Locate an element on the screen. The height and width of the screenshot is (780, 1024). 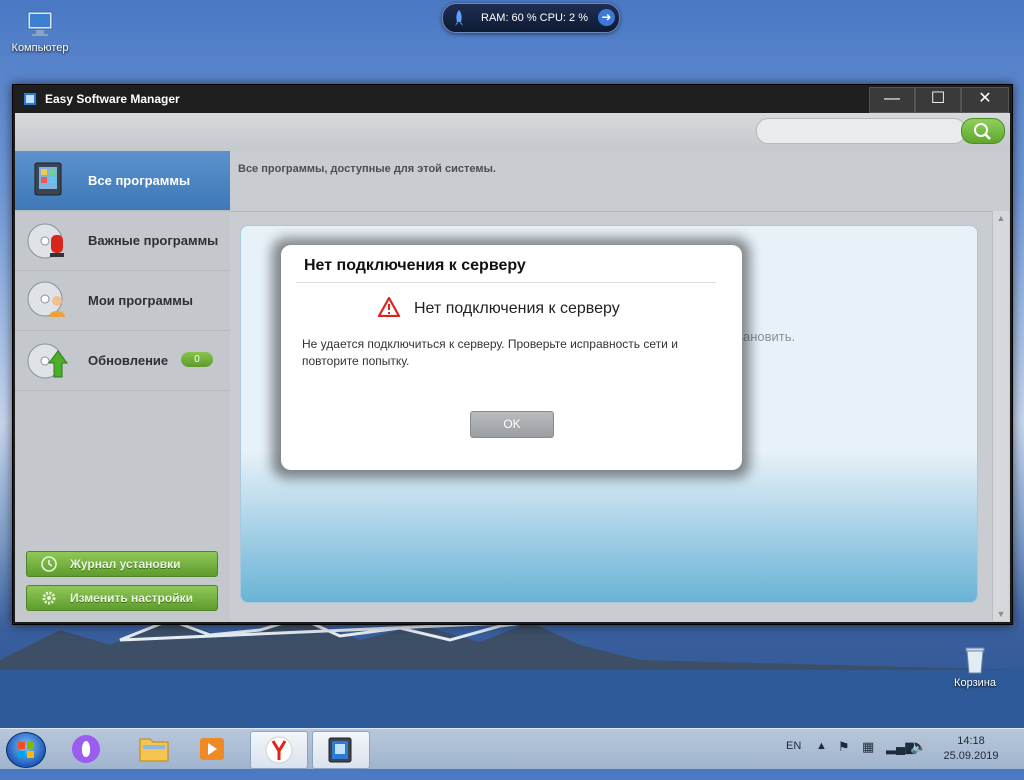
search-input is located at coordinates (861, 131).